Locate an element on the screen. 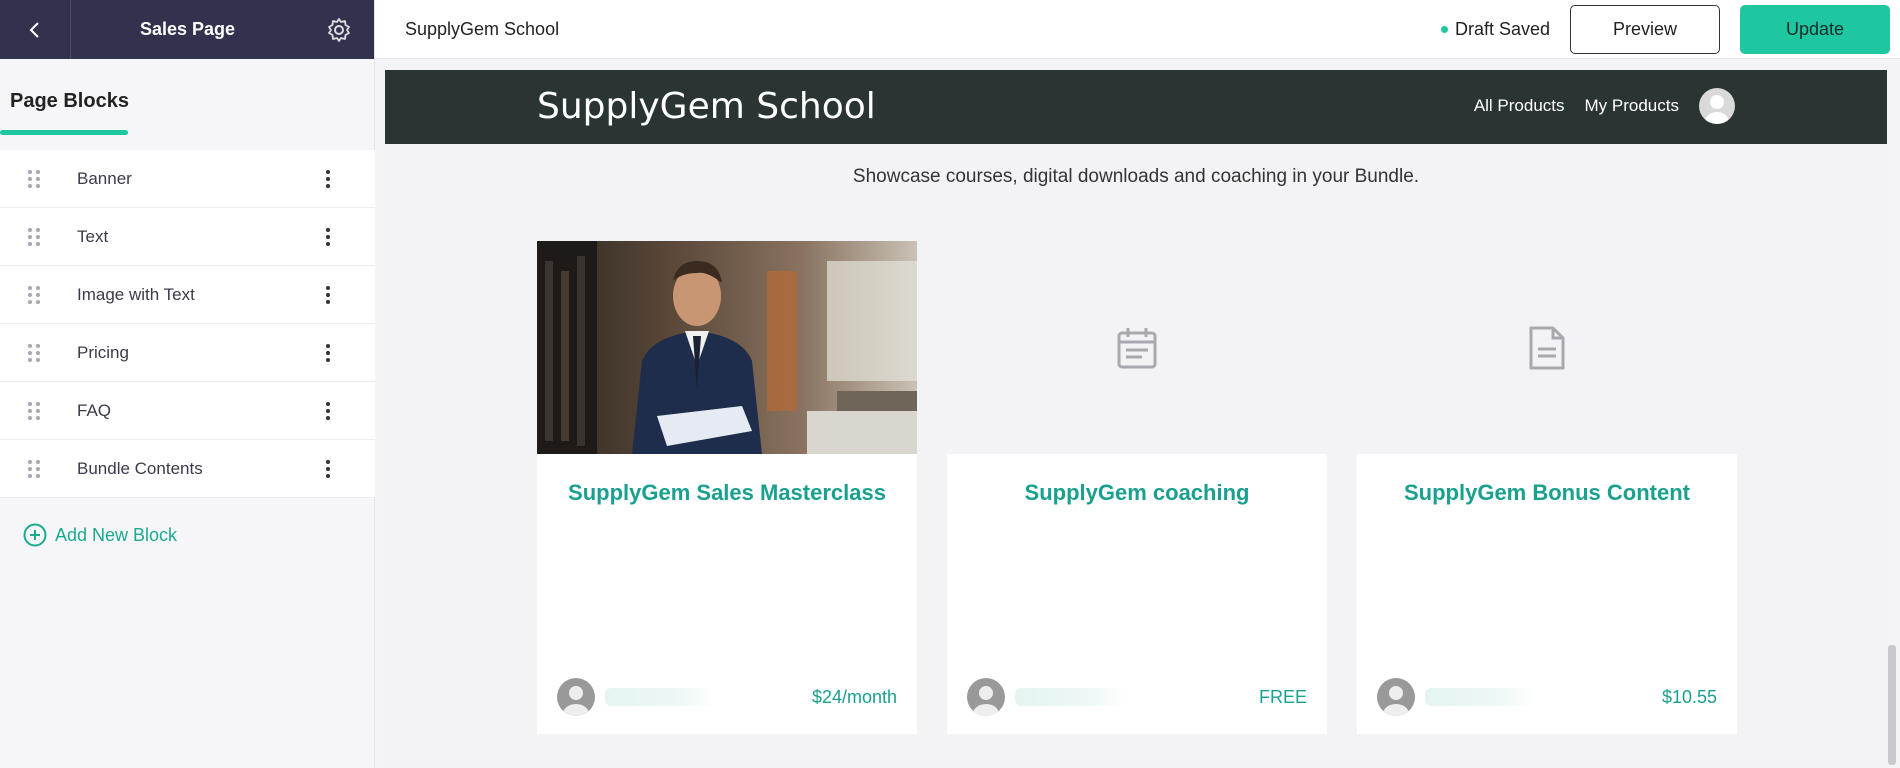  block-item-bundle-contents: Bundle Contents is located at coordinates (187, 469).